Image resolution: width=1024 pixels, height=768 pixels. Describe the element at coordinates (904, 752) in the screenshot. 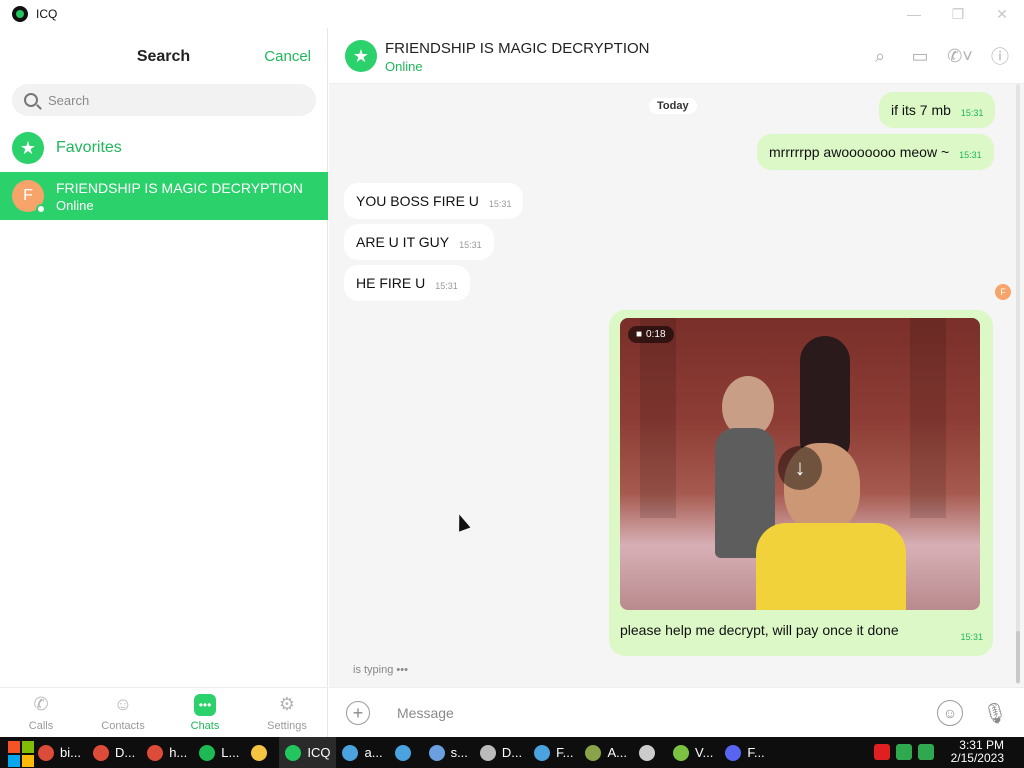

I see `network-icon` at that location.